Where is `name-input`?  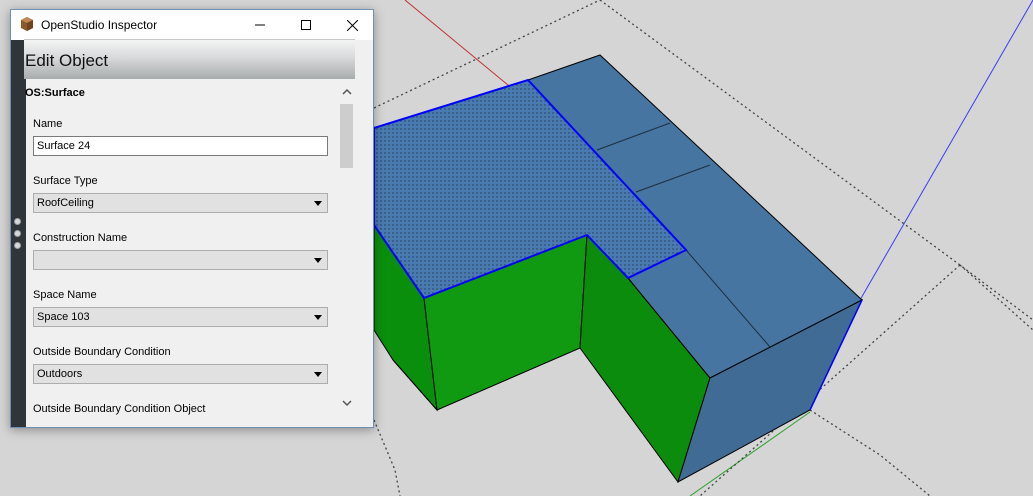
name-input is located at coordinates (180, 146).